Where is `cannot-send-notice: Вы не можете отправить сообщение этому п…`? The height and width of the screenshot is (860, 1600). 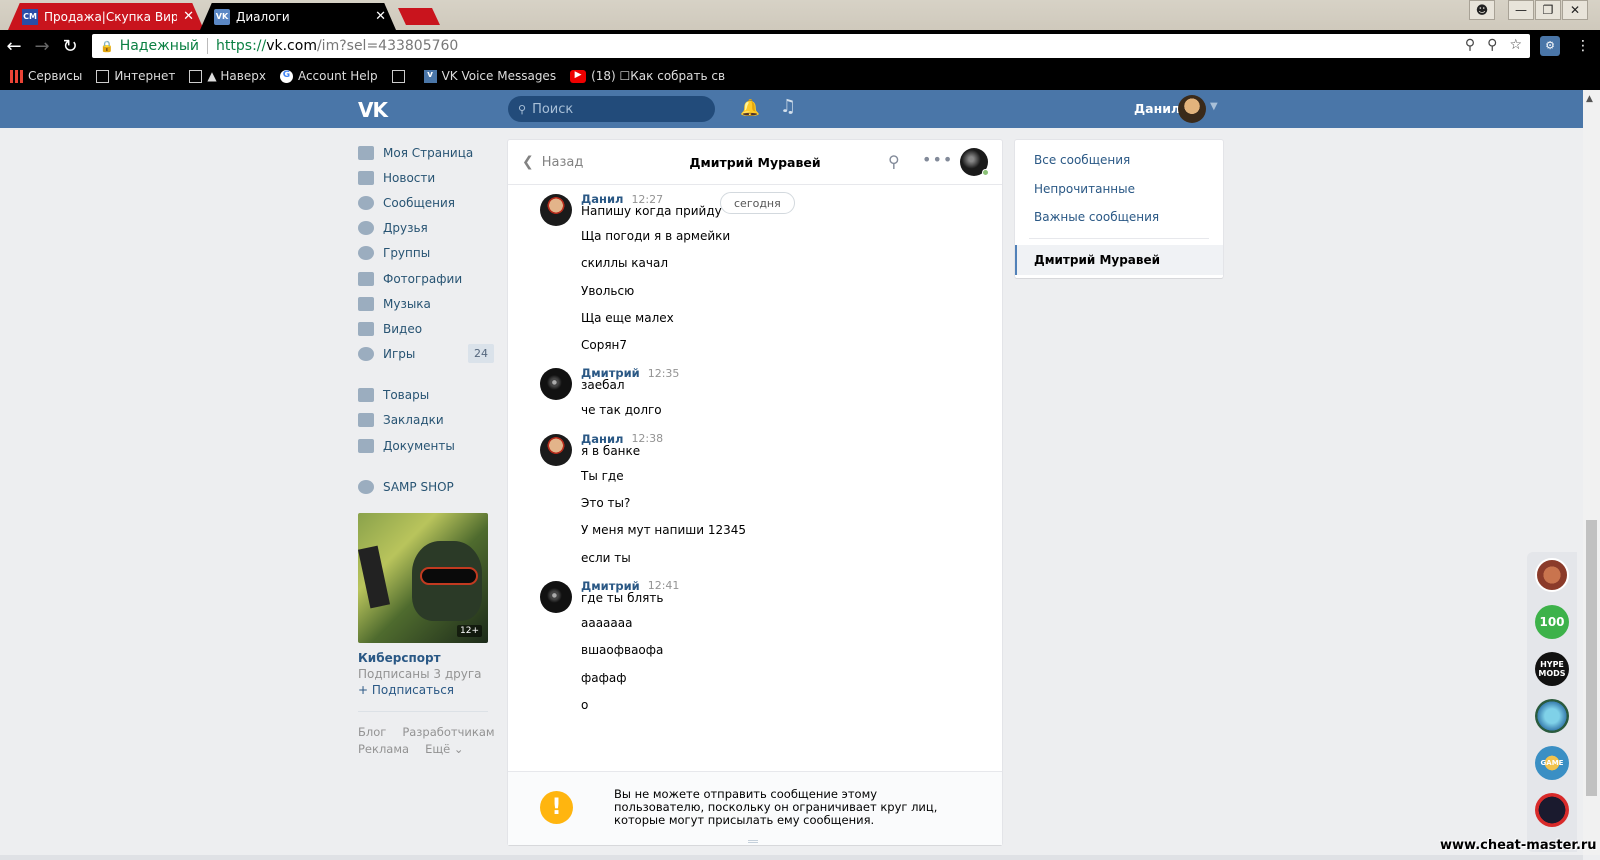
cannot-send-notice: Вы не можете отправить сообщение этому п… is located at coordinates (776, 807).